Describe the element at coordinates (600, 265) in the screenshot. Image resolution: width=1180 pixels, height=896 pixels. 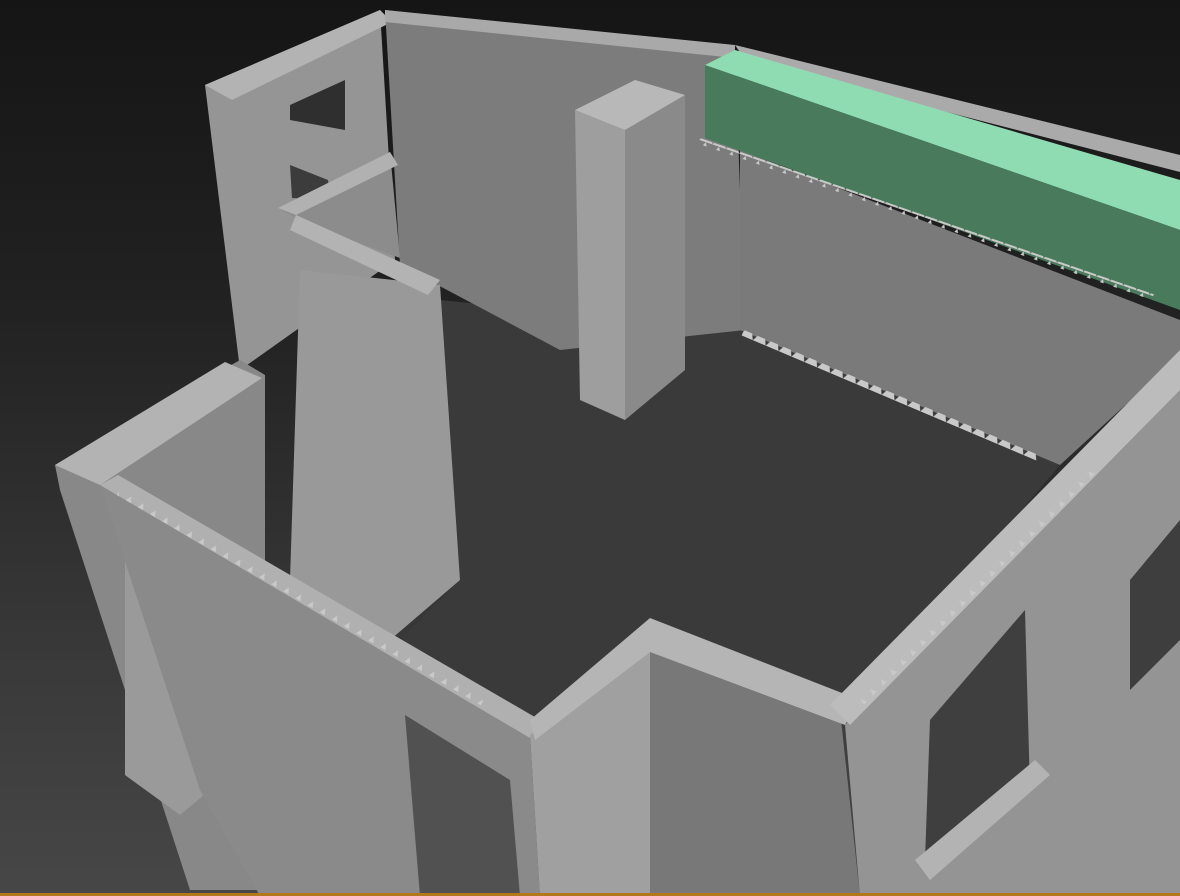
I see `pillar-front` at that location.